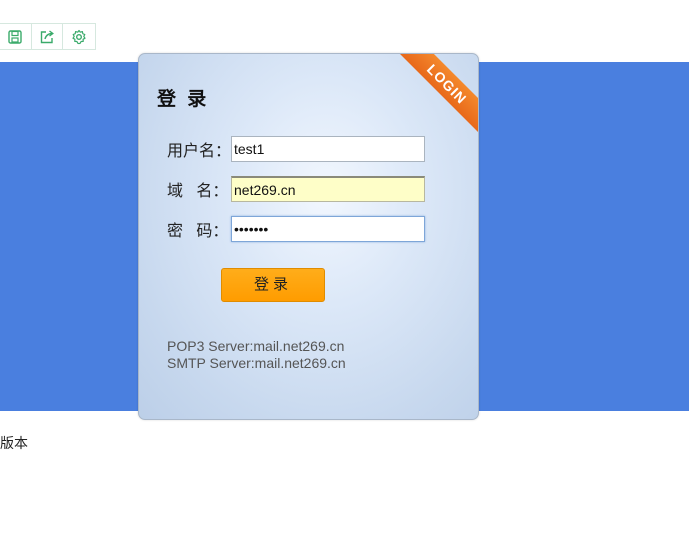  Describe the element at coordinates (256, 346) in the screenshot. I see `pop3-server-text: POP3 Server:mail.net269.cn` at that location.